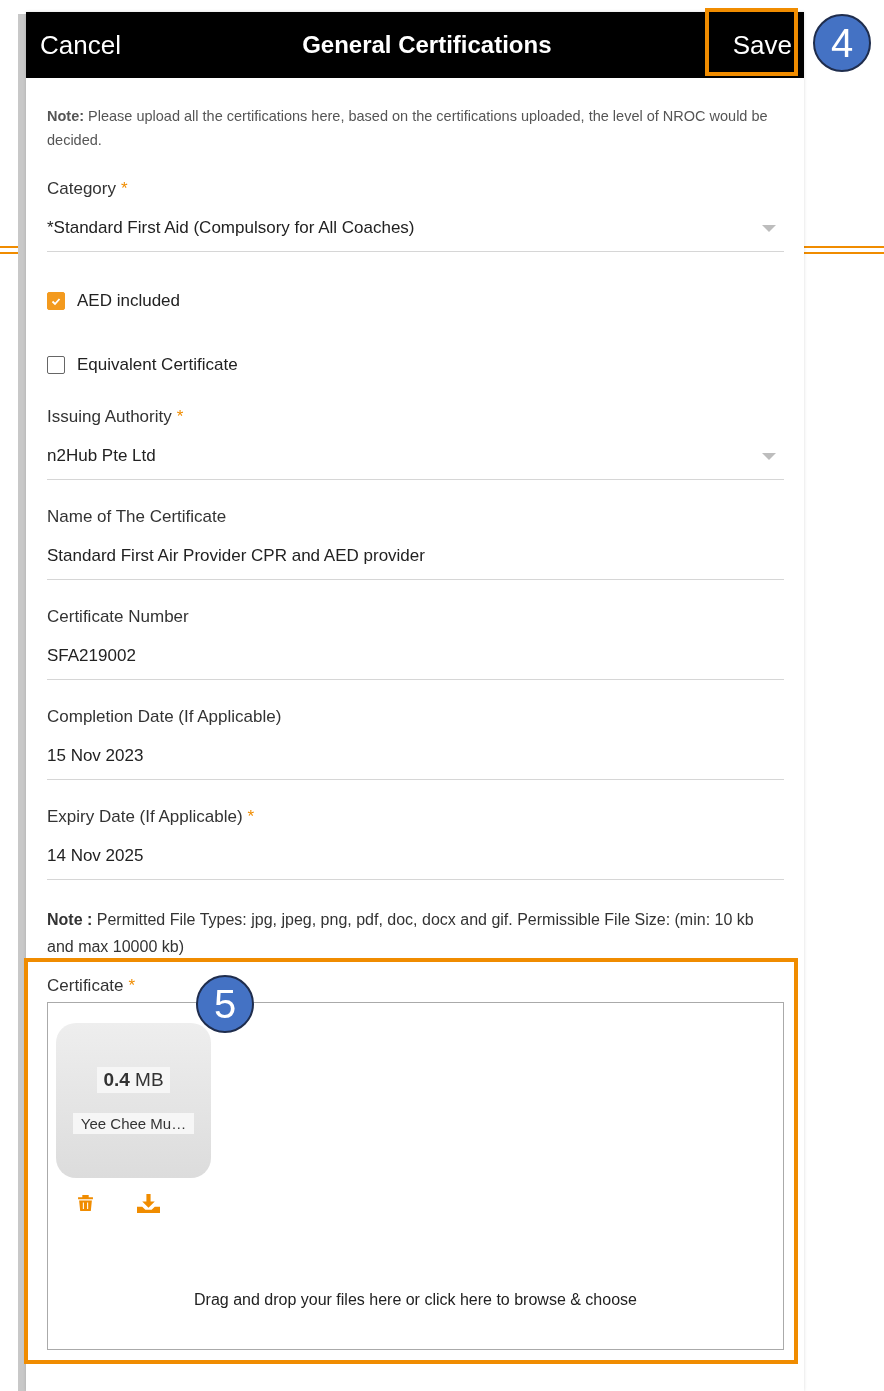 This screenshot has height=1391, width=884. What do you see at coordinates (415, 456) in the screenshot?
I see `select-field: n2Hub Pte Ltd` at bounding box center [415, 456].